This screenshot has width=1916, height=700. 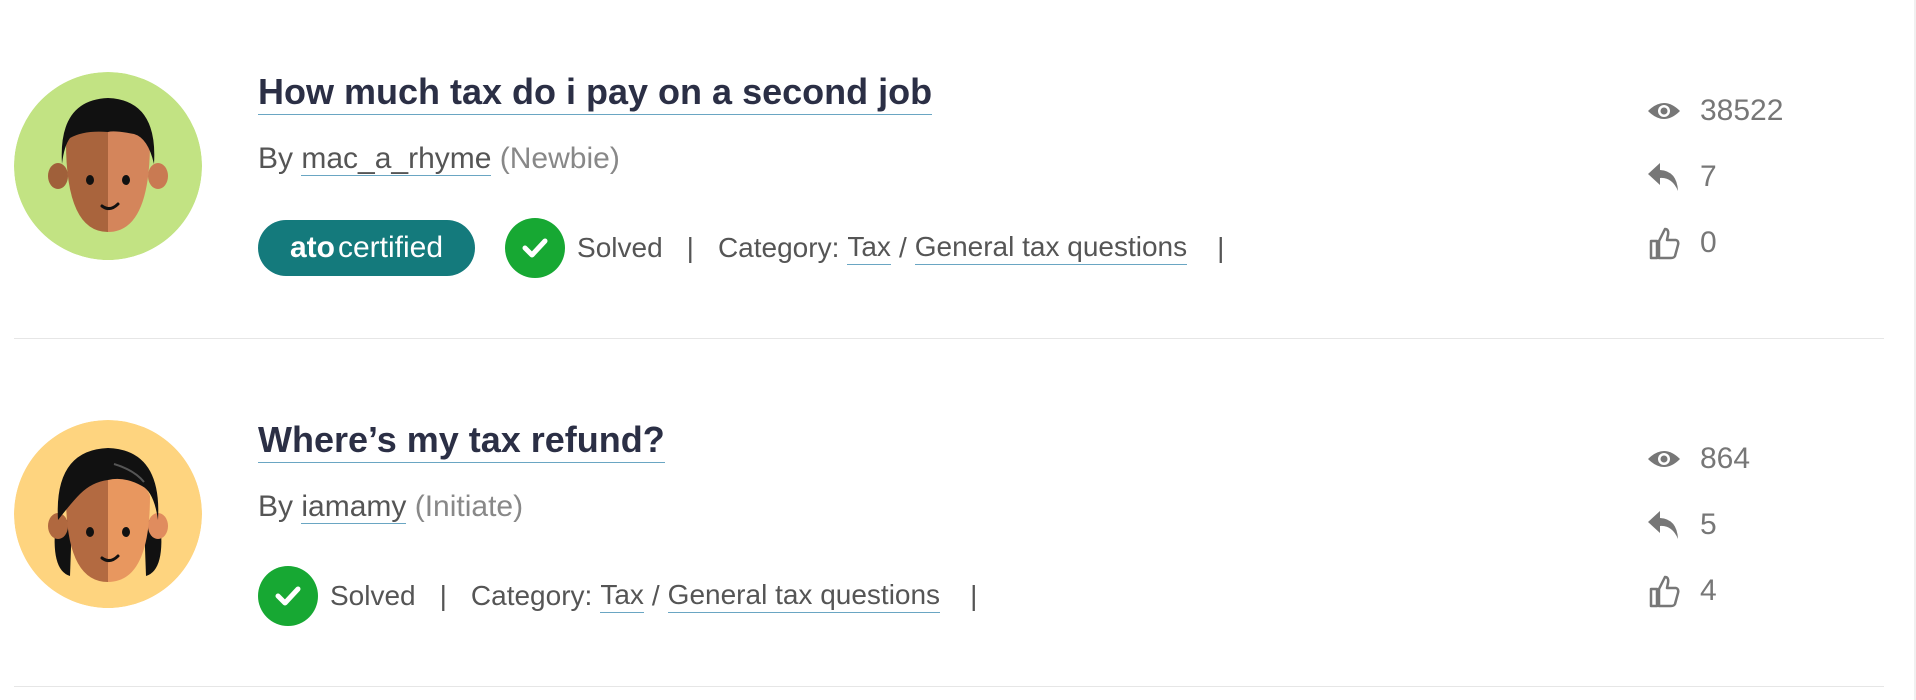 I want to click on topic-title-link: Where’s my tax refund?, so click(x=461, y=441).